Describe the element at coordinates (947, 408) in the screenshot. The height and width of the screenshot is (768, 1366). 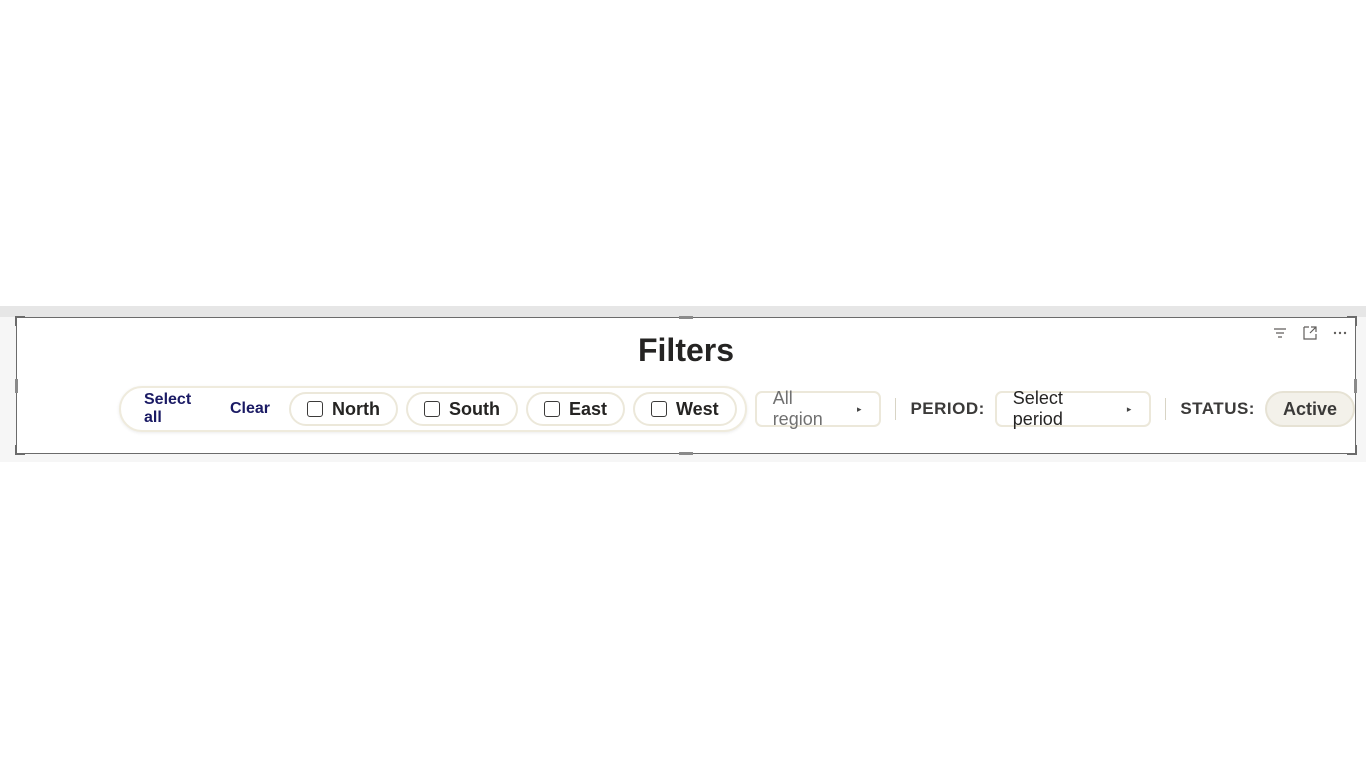
I see `period-label: PERIOD:` at that location.